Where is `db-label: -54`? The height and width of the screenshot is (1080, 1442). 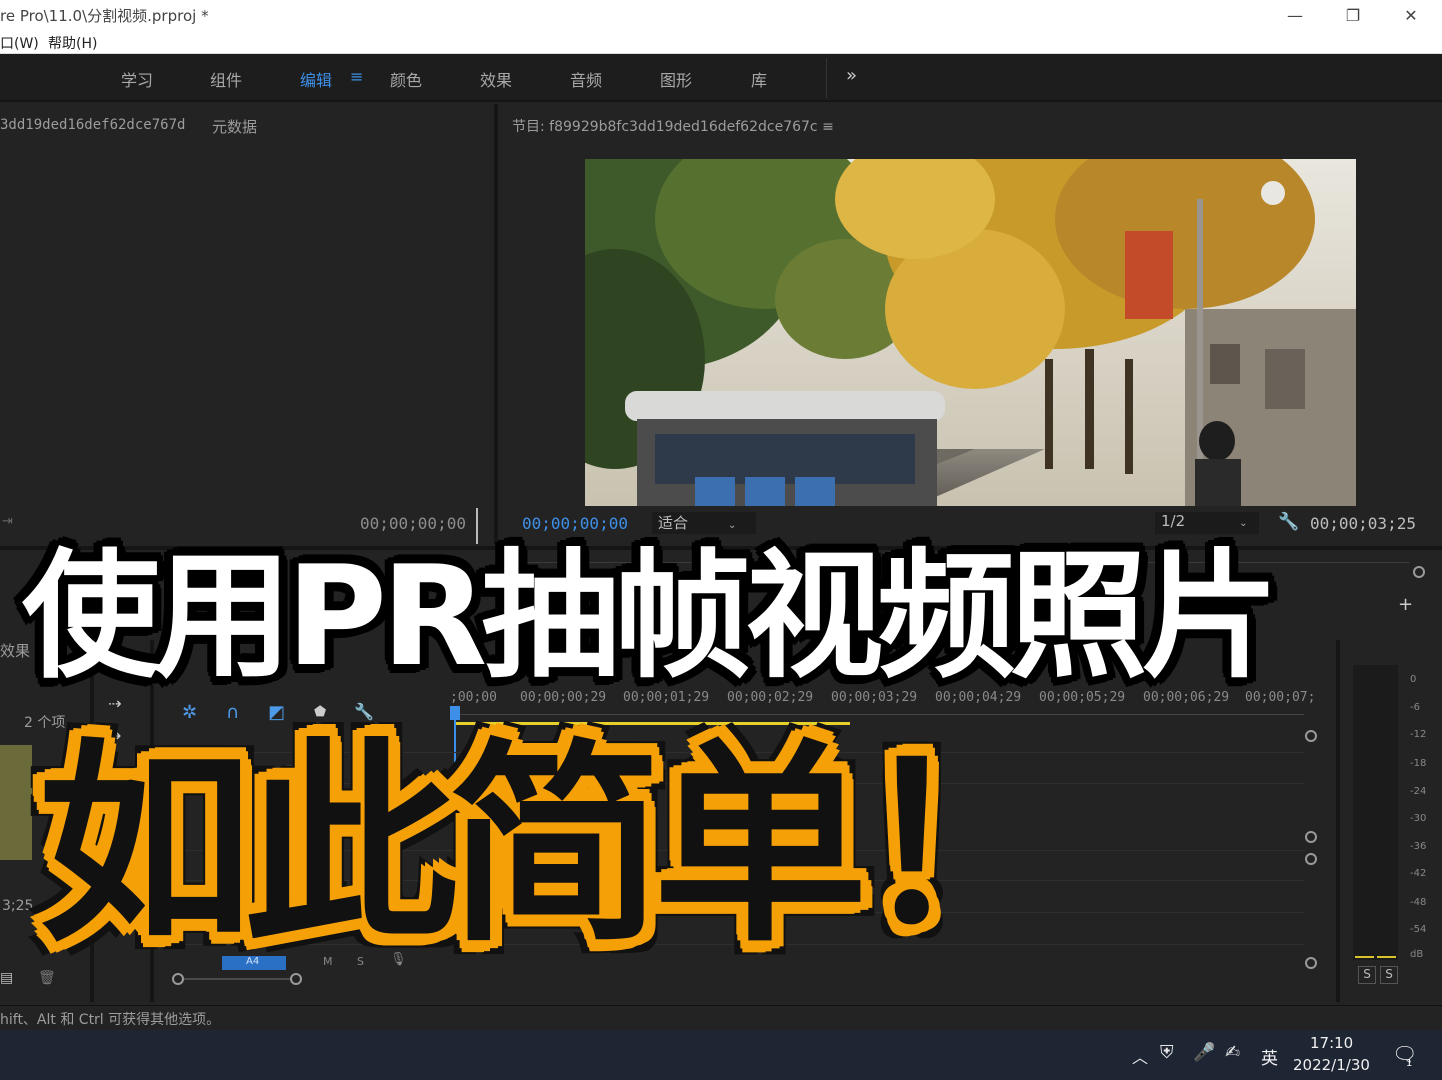
db-label: -54 is located at coordinates (1418, 929).